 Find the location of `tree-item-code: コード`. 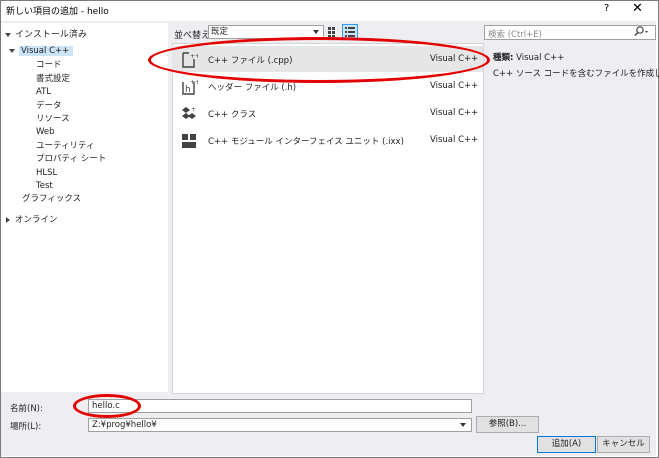

tree-item-code: コード is located at coordinates (49, 65).